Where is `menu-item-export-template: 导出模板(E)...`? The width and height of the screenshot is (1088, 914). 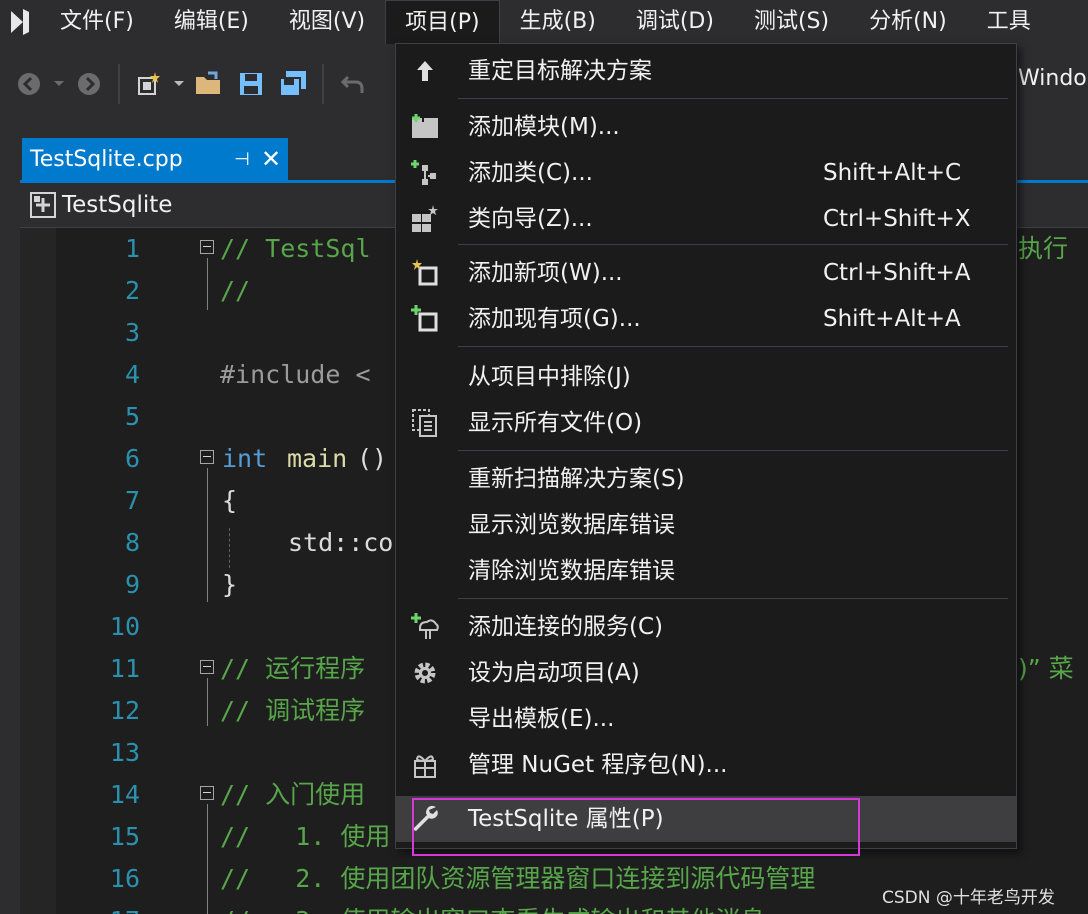
menu-item-export-template: 导出模板(E)... is located at coordinates (706, 719).